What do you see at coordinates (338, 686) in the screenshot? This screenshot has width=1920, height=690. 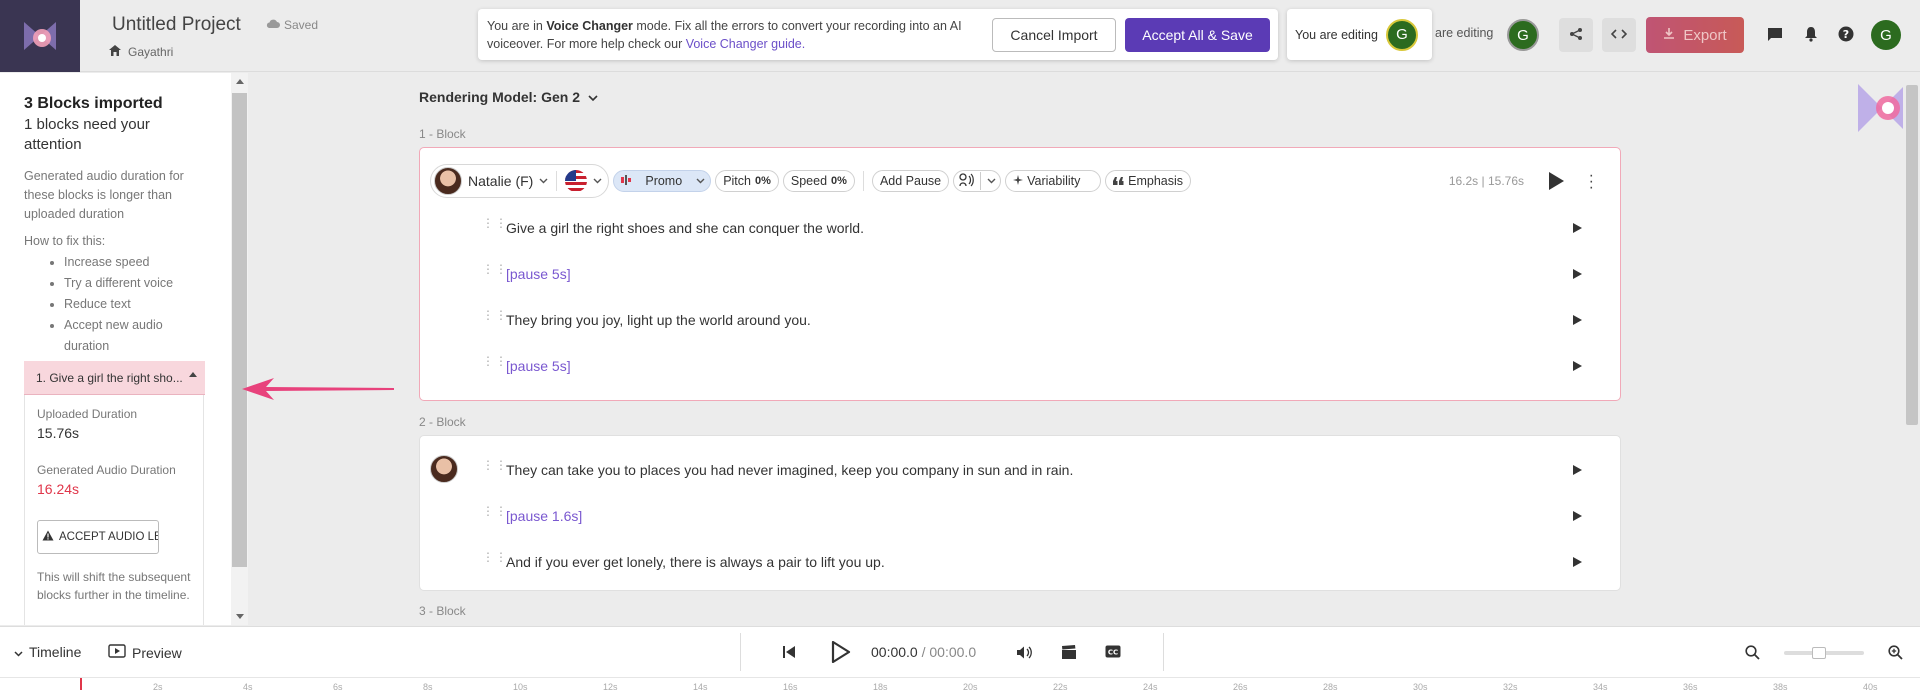 I see `ruler-tick: 6s` at bounding box center [338, 686].